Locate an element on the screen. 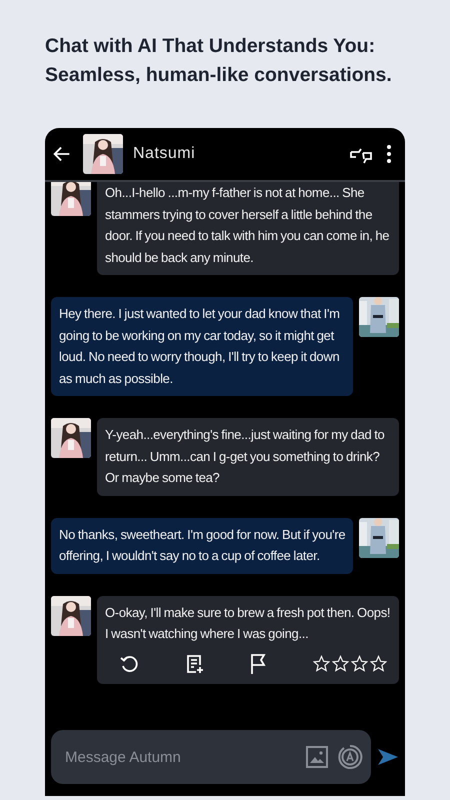 This screenshot has width=450, height=800. message-field: Message Autumn is located at coordinates (211, 757).